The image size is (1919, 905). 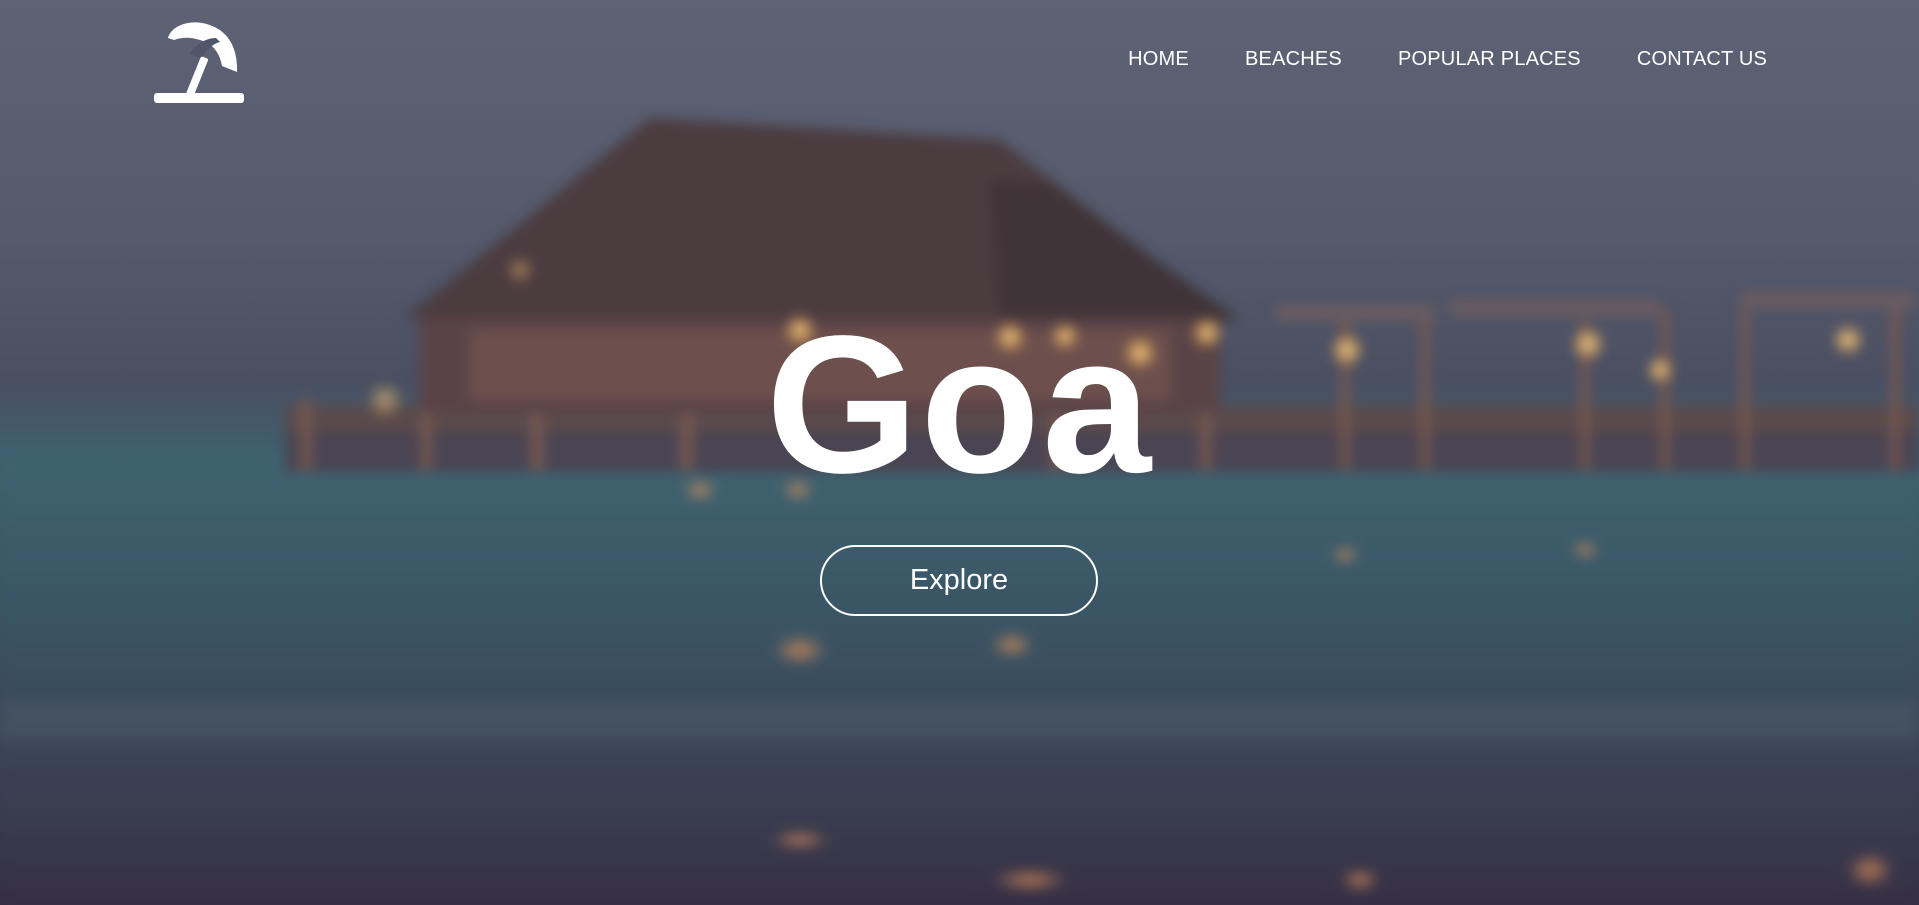 What do you see at coordinates (1489, 59) in the screenshot?
I see `nav-link-popular-places: POPULAR PLACES` at bounding box center [1489, 59].